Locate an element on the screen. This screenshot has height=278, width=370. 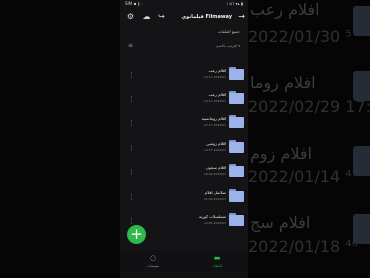
folder-name: مسلسلات كورية is located at coordinates (212, 216).